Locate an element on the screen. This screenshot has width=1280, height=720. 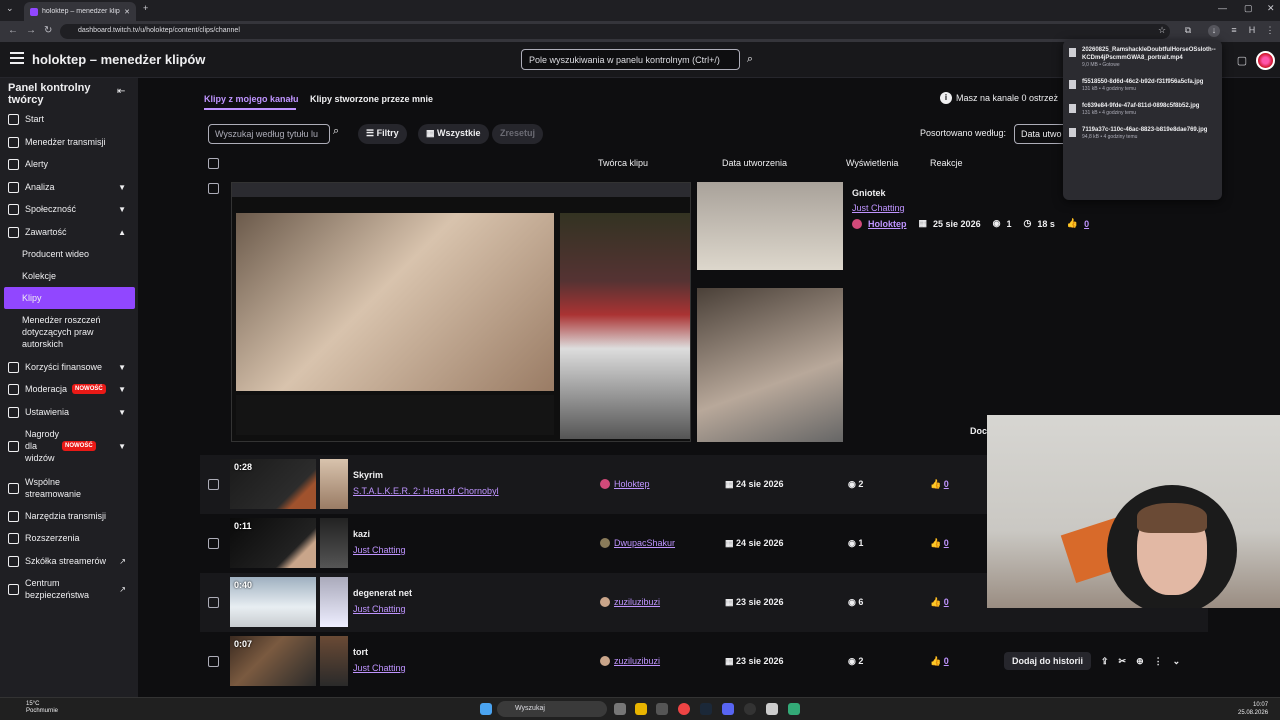
sidebar-item-viewer-rewards: Nagrody dla widzów NOWOŚĆ ▼ is located at coordinates (69, 446).